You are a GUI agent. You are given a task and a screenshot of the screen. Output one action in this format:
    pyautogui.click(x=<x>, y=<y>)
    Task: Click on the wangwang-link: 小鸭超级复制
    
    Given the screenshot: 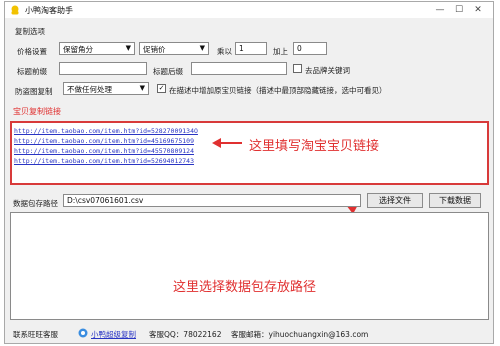 What is the action you would take?
    pyautogui.click(x=113, y=334)
    